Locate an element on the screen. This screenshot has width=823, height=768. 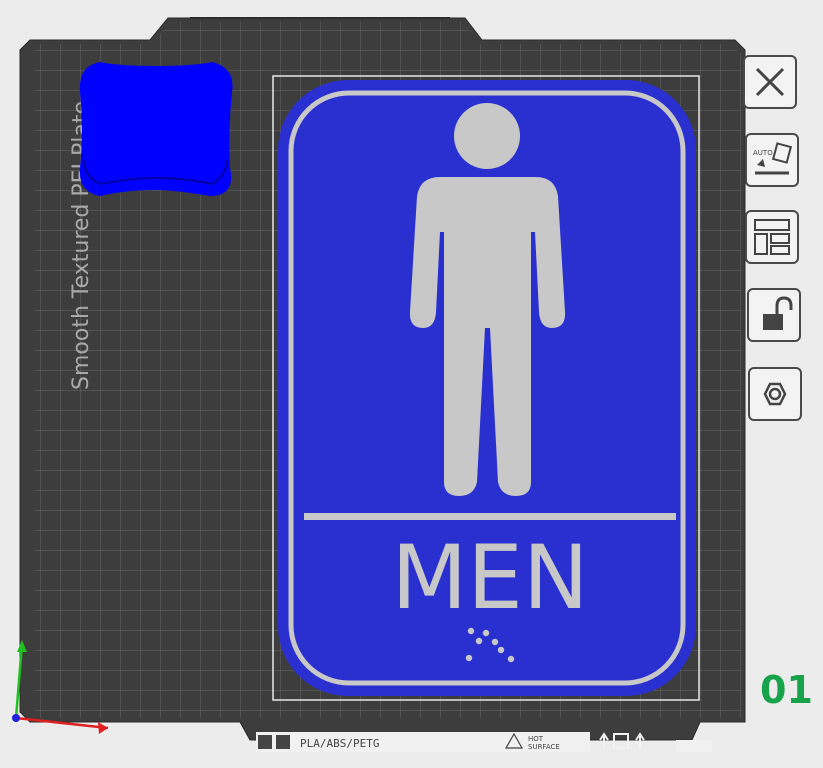
arrange-icon is located at coordinates (772, 237).